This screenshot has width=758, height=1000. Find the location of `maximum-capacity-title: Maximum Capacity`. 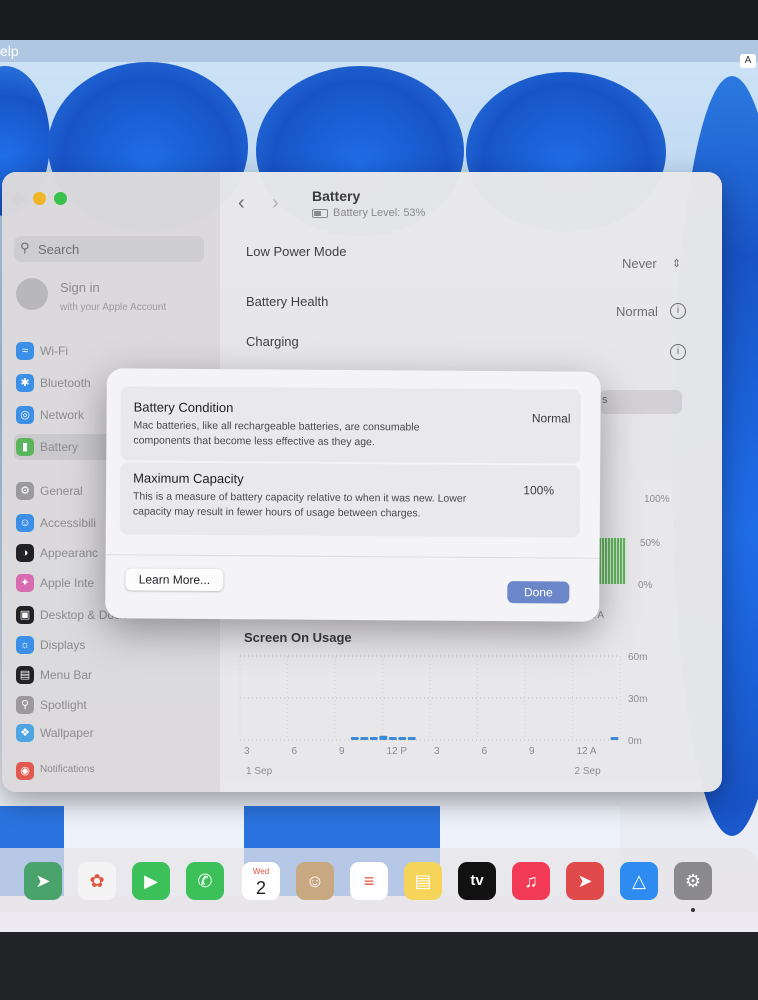

maximum-capacity-title: Maximum Capacity is located at coordinates (188, 478).